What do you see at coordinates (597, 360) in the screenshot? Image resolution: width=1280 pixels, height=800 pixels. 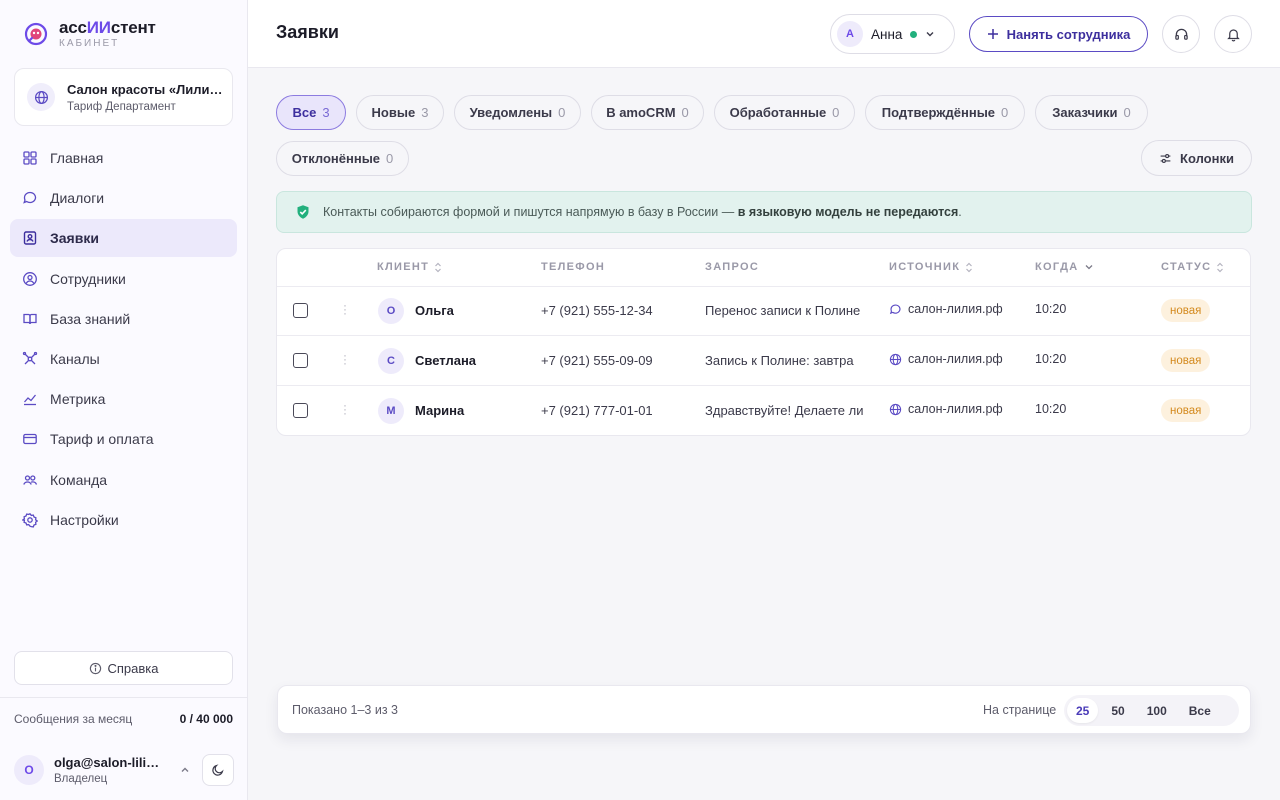 I see `client-phone: +7 (921) 555-09-09` at bounding box center [597, 360].